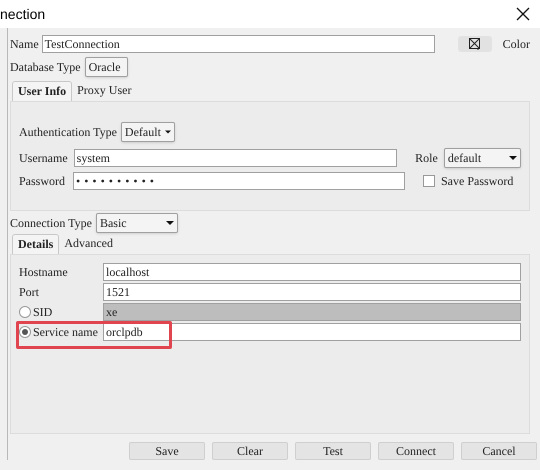  Describe the element at coordinates (250, 451) in the screenshot. I see `dialog-button: Clear` at that location.